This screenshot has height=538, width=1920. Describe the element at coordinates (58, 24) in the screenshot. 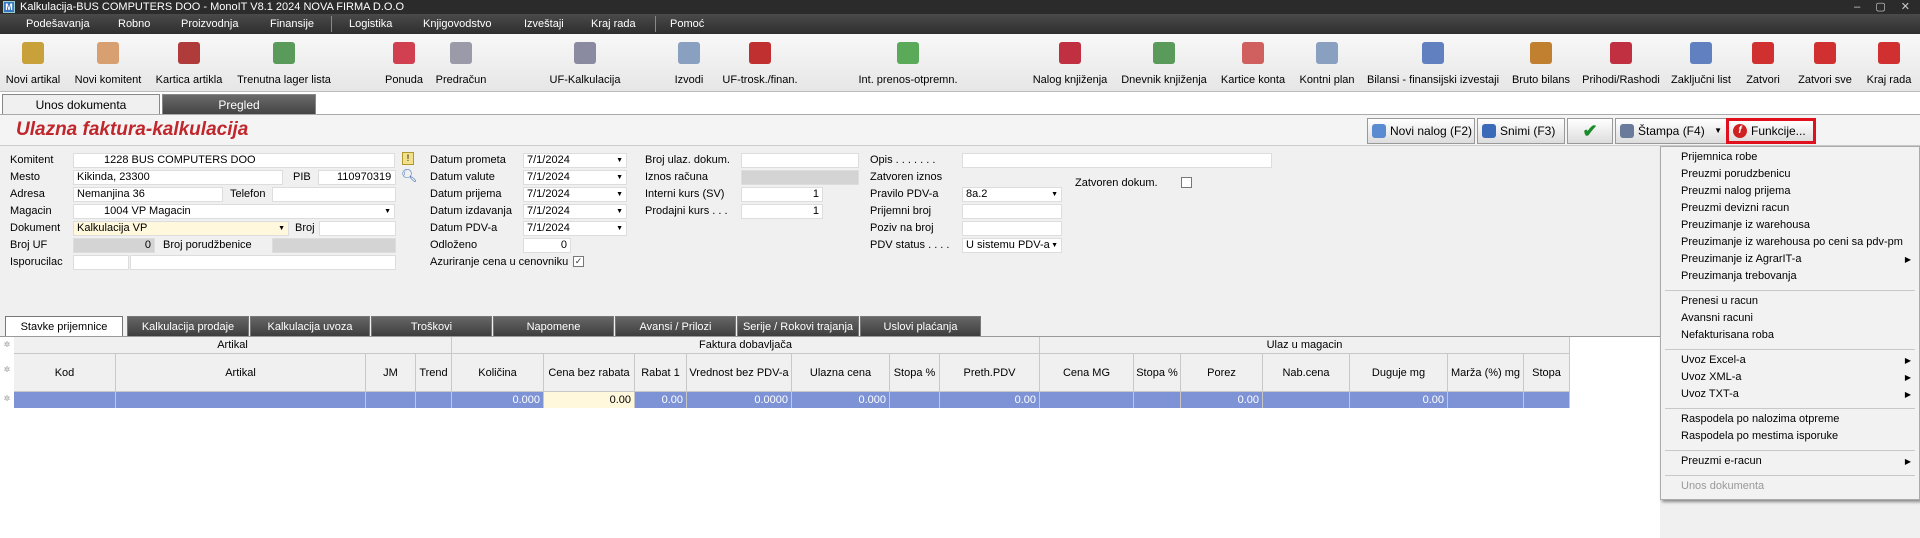

I see `menu-item-0: Podešavanja` at that location.